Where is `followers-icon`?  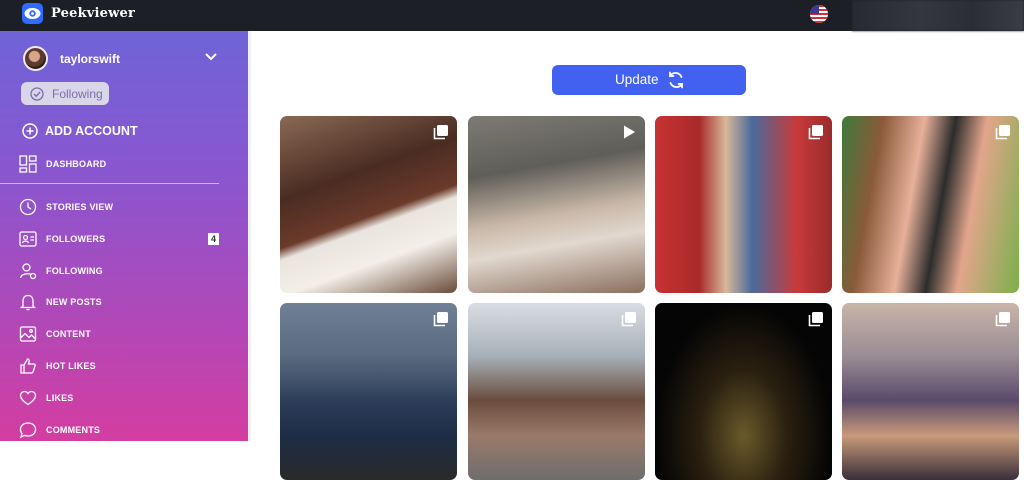
followers-icon is located at coordinates (28, 239).